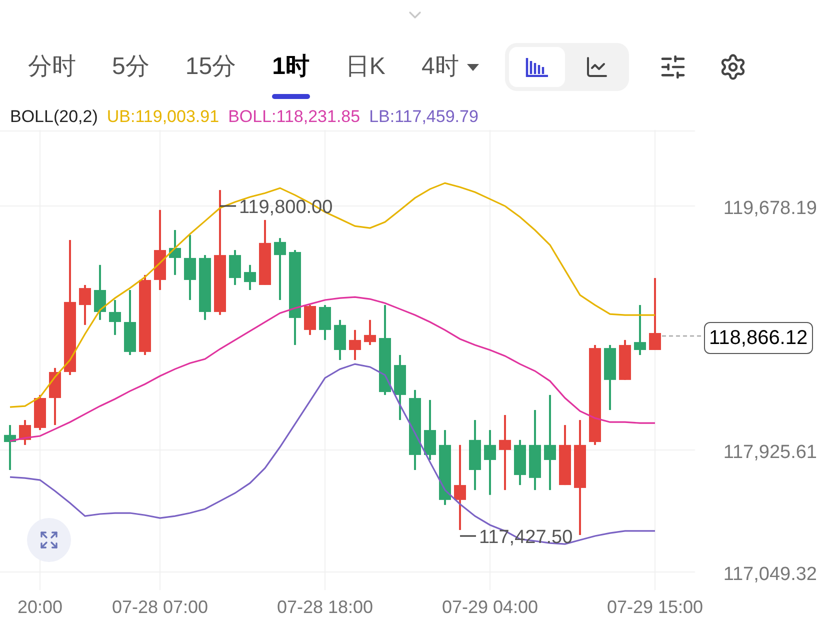 This screenshot has width=829, height=634. I want to click on timeframe-tab: 分时, so click(52, 67).